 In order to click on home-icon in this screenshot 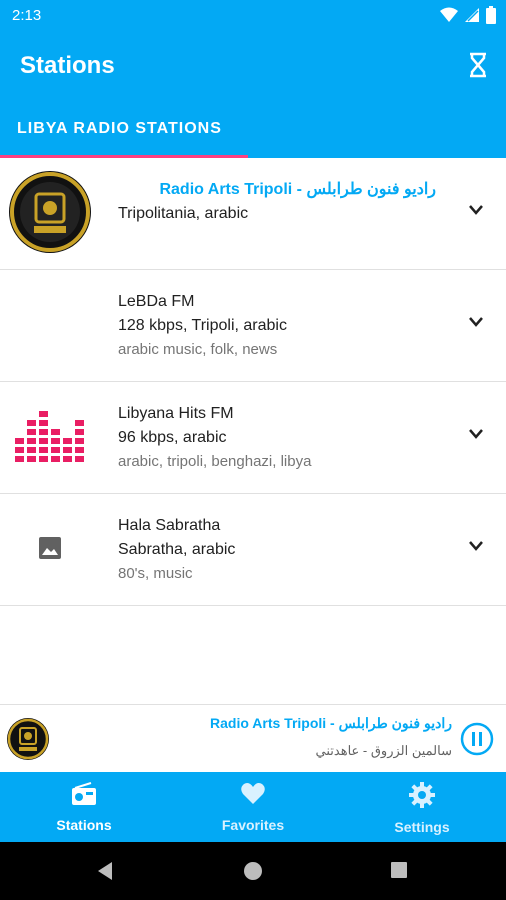, I will do `click(253, 871)`.